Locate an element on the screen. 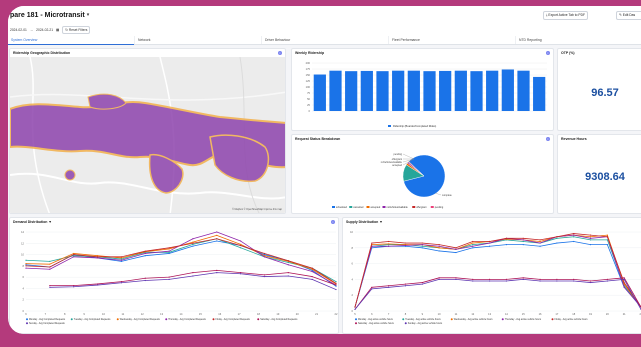  calendar-icon: ▦ is located at coordinates (57, 30).